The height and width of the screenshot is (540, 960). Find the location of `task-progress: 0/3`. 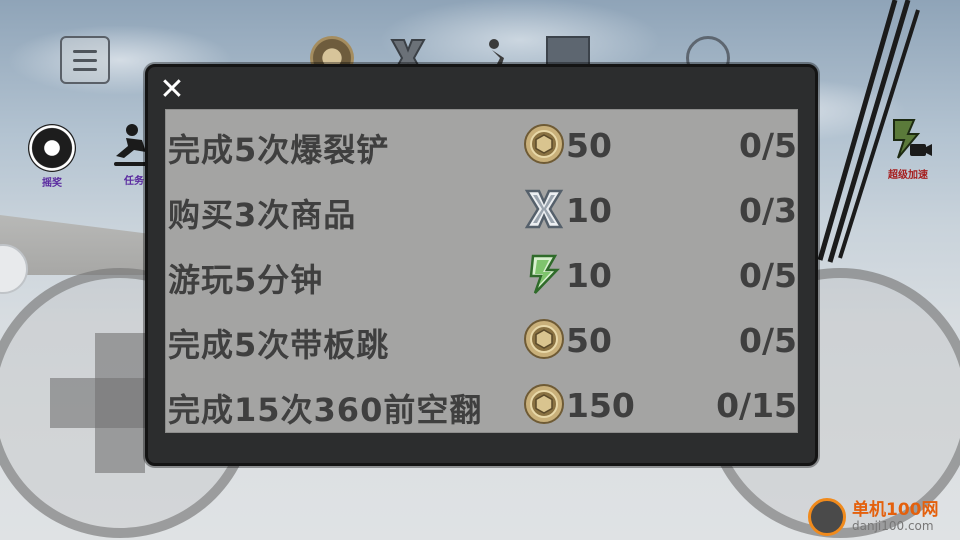

task-progress: 0/3 is located at coordinates (768, 210).